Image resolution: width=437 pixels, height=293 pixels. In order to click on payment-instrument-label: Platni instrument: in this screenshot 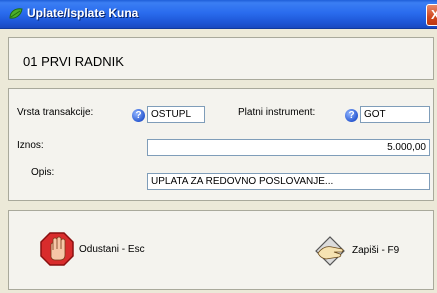, I will do `click(277, 112)`.